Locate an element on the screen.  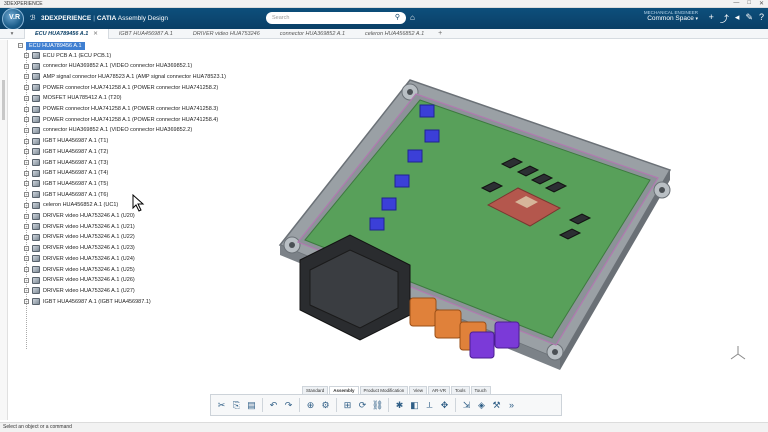
tab-touch: Touch is located at coordinates (480, 390).